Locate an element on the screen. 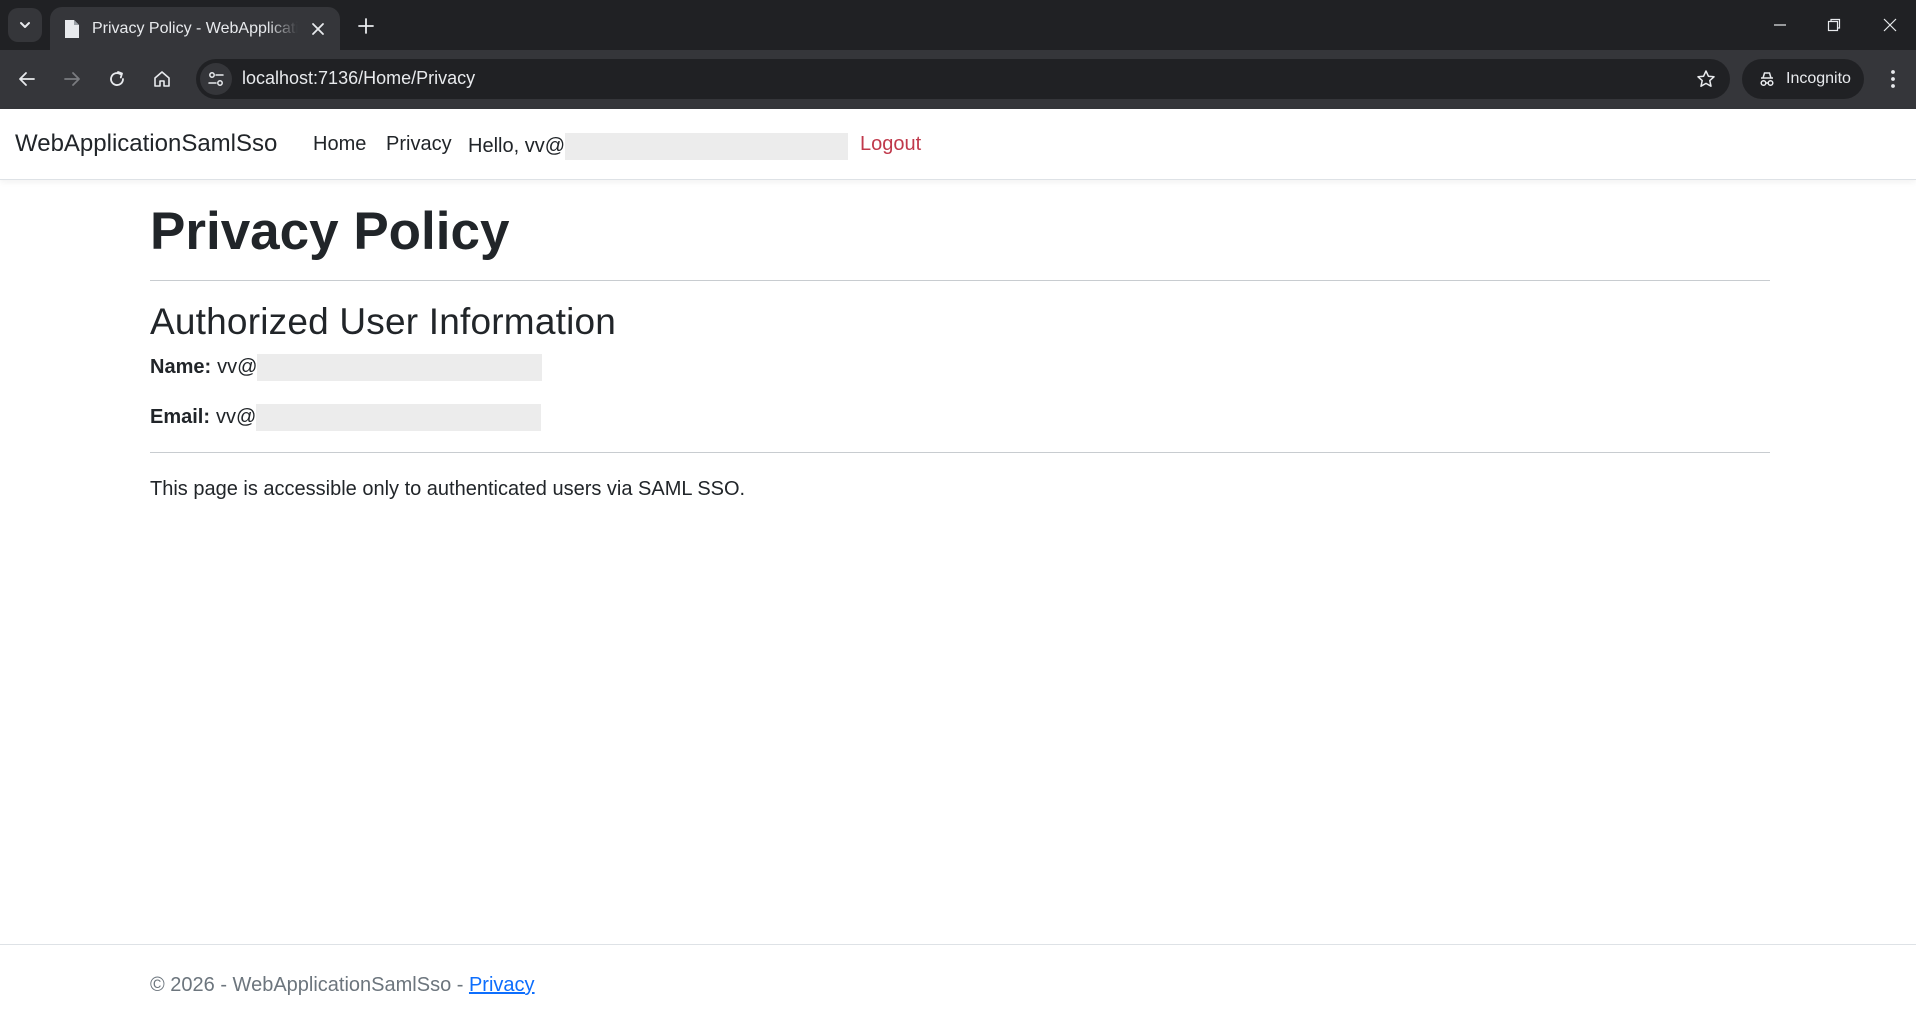 This screenshot has height=1018, width=1916. name-row: Name: vv@ is located at coordinates (346, 367).